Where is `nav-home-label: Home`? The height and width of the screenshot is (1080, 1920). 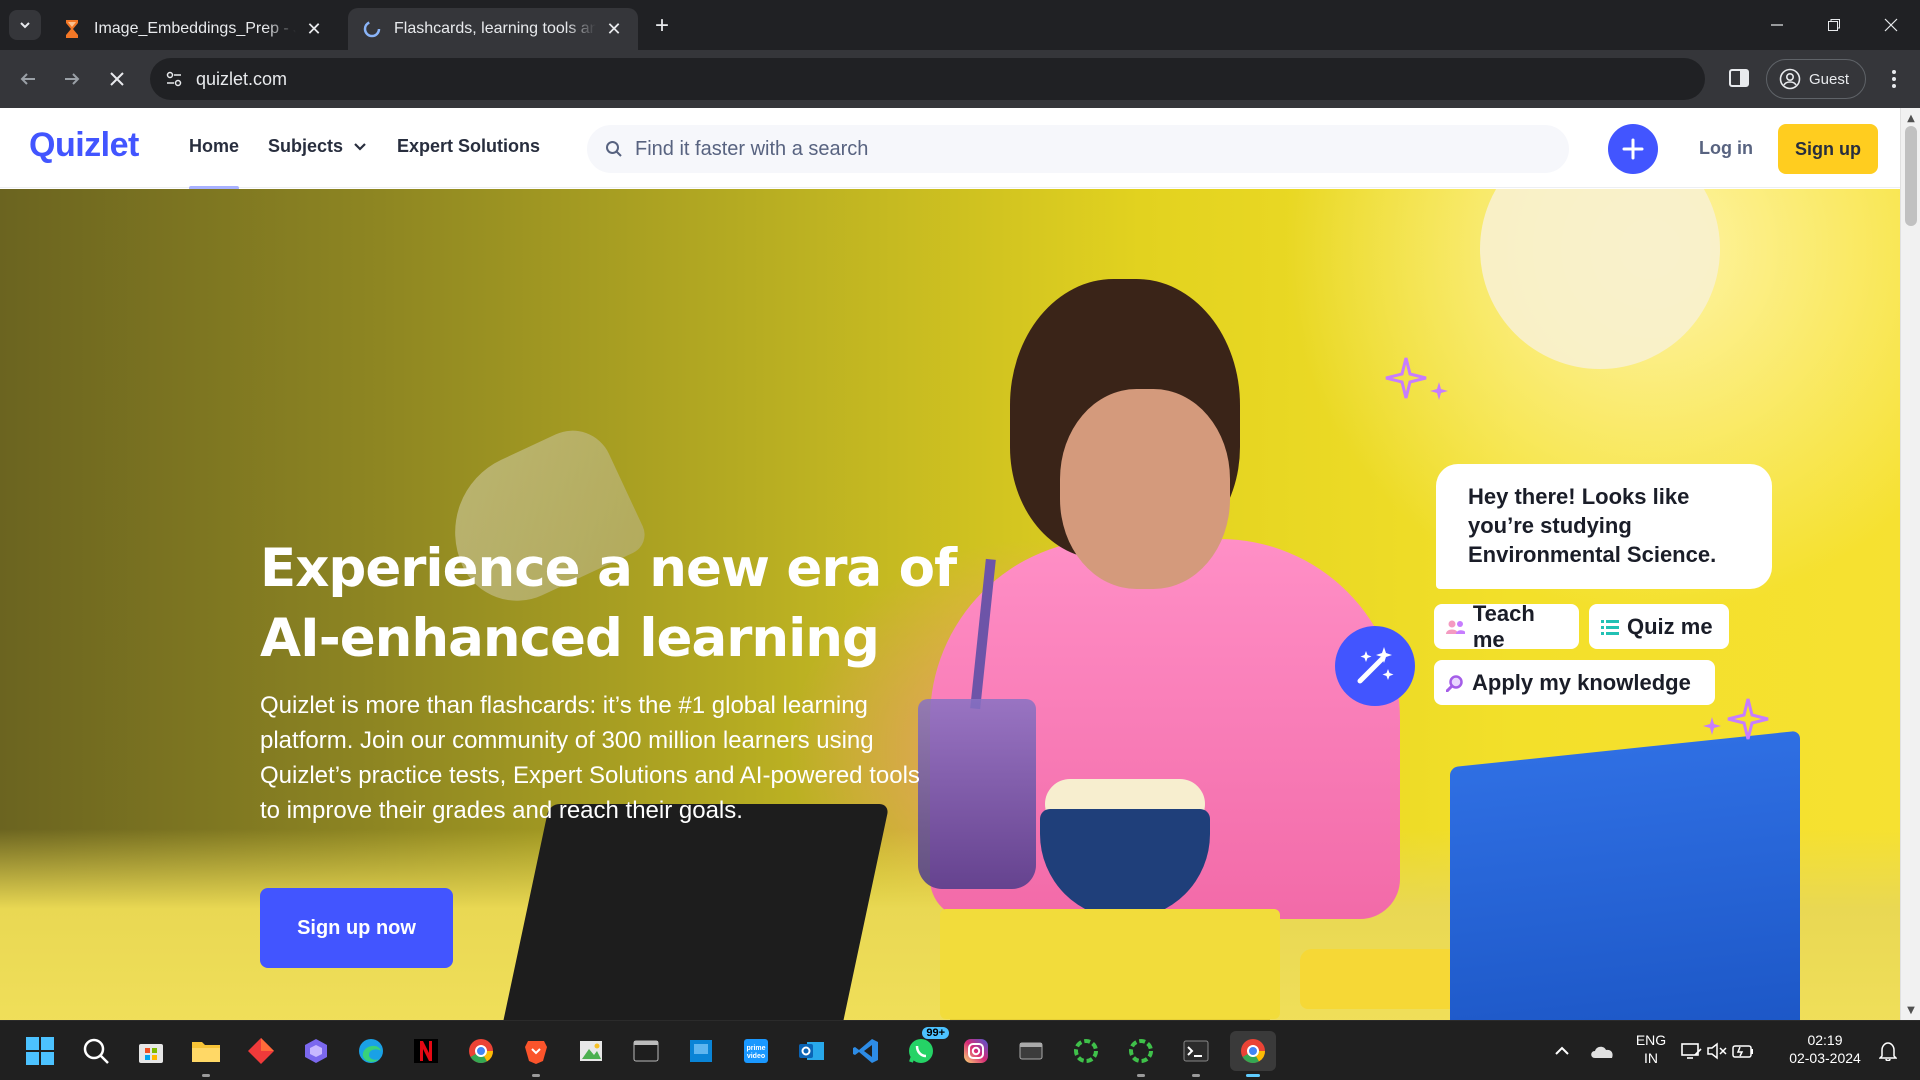 nav-home-label: Home is located at coordinates (214, 146).